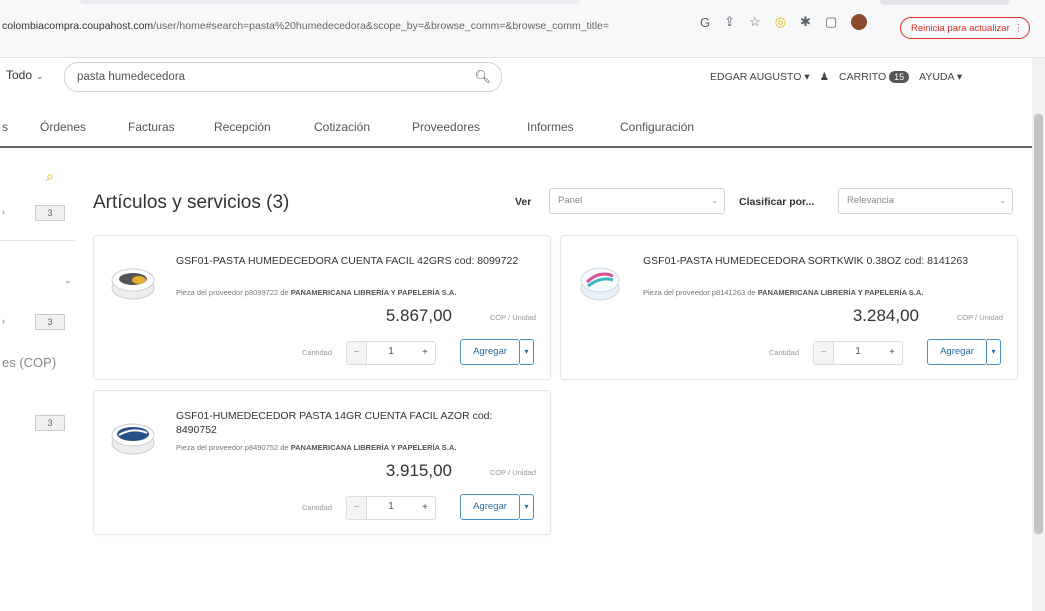 Image resolution: width=1045 pixels, height=611 pixels. What do you see at coordinates (63, 127) in the screenshot?
I see `nav-item-orders: Órdenes` at bounding box center [63, 127].